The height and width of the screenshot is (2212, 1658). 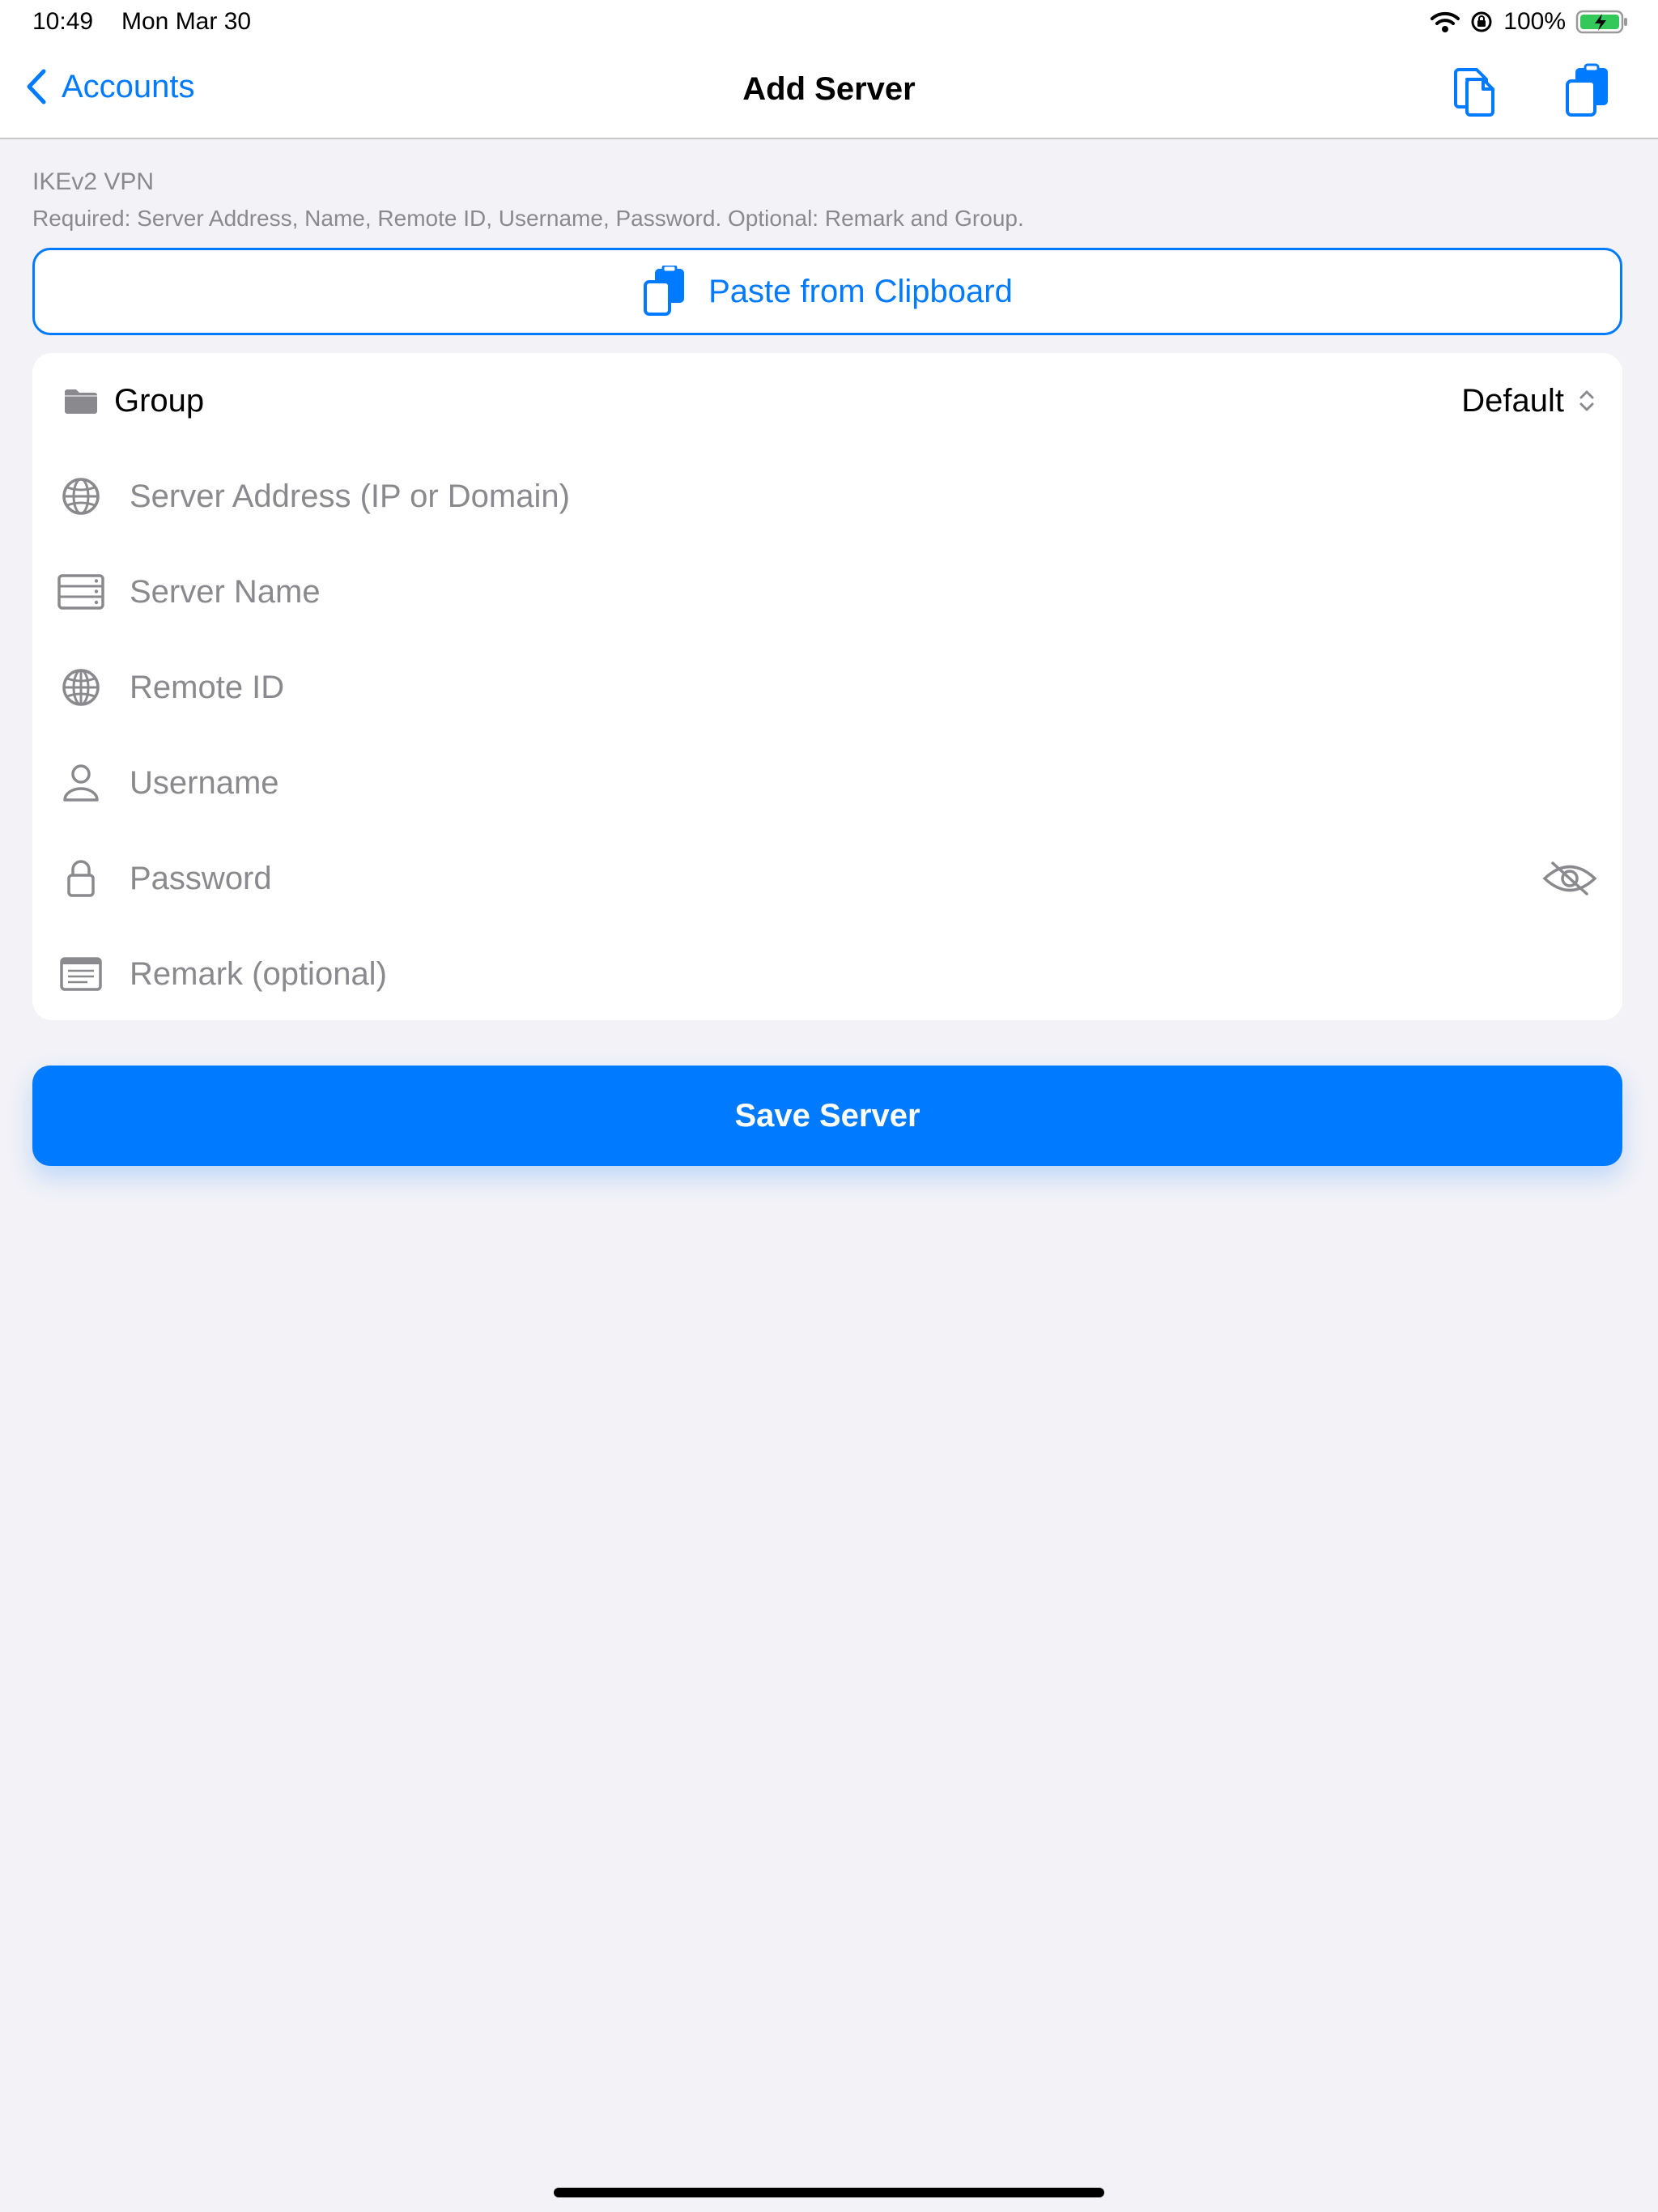 I want to click on home-indicator, so click(x=829, y=2193).